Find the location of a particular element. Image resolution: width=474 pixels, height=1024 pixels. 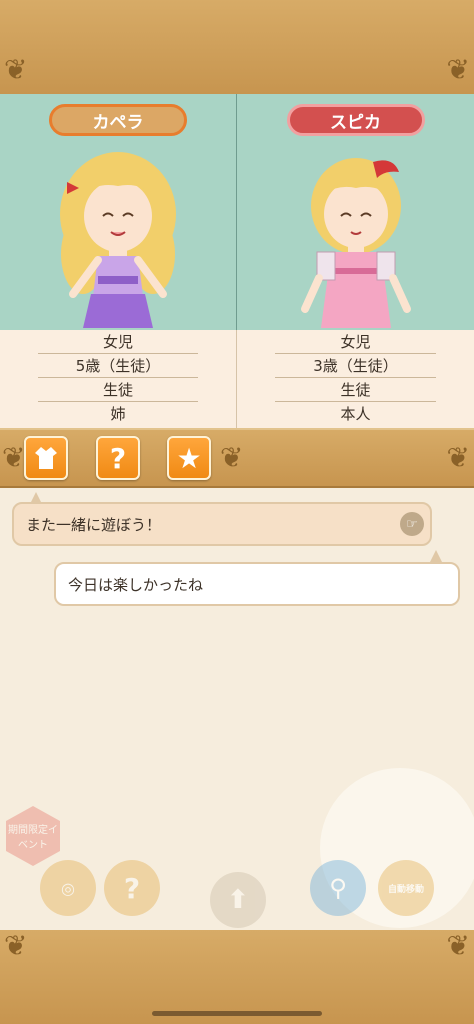

help-menu-icon: ? is located at coordinates (132, 888).